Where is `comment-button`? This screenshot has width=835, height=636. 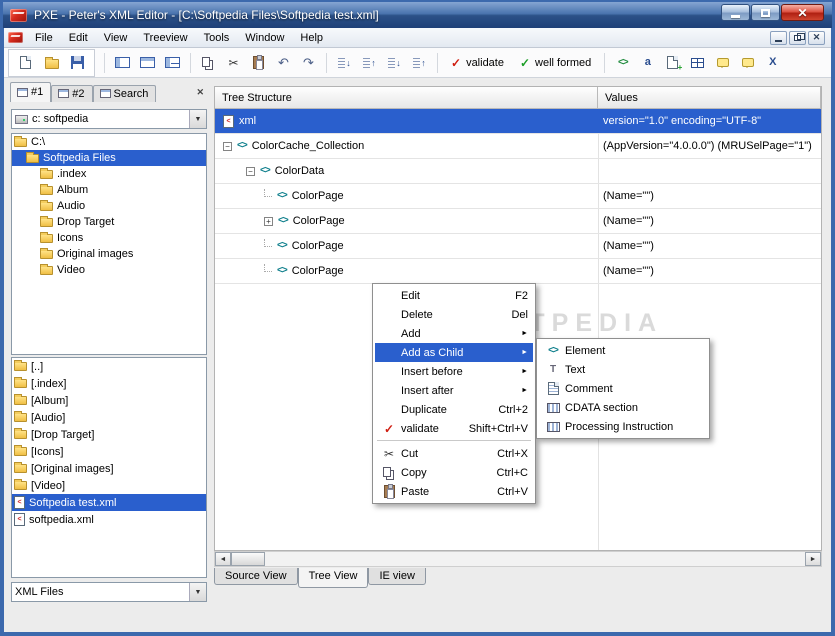 comment-button is located at coordinates (722, 63).